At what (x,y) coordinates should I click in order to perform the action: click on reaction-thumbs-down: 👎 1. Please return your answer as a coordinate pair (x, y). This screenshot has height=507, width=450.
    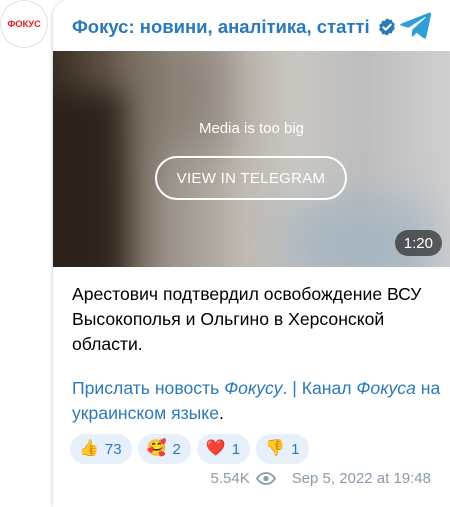
    Looking at the image, I should click on (283, 449).